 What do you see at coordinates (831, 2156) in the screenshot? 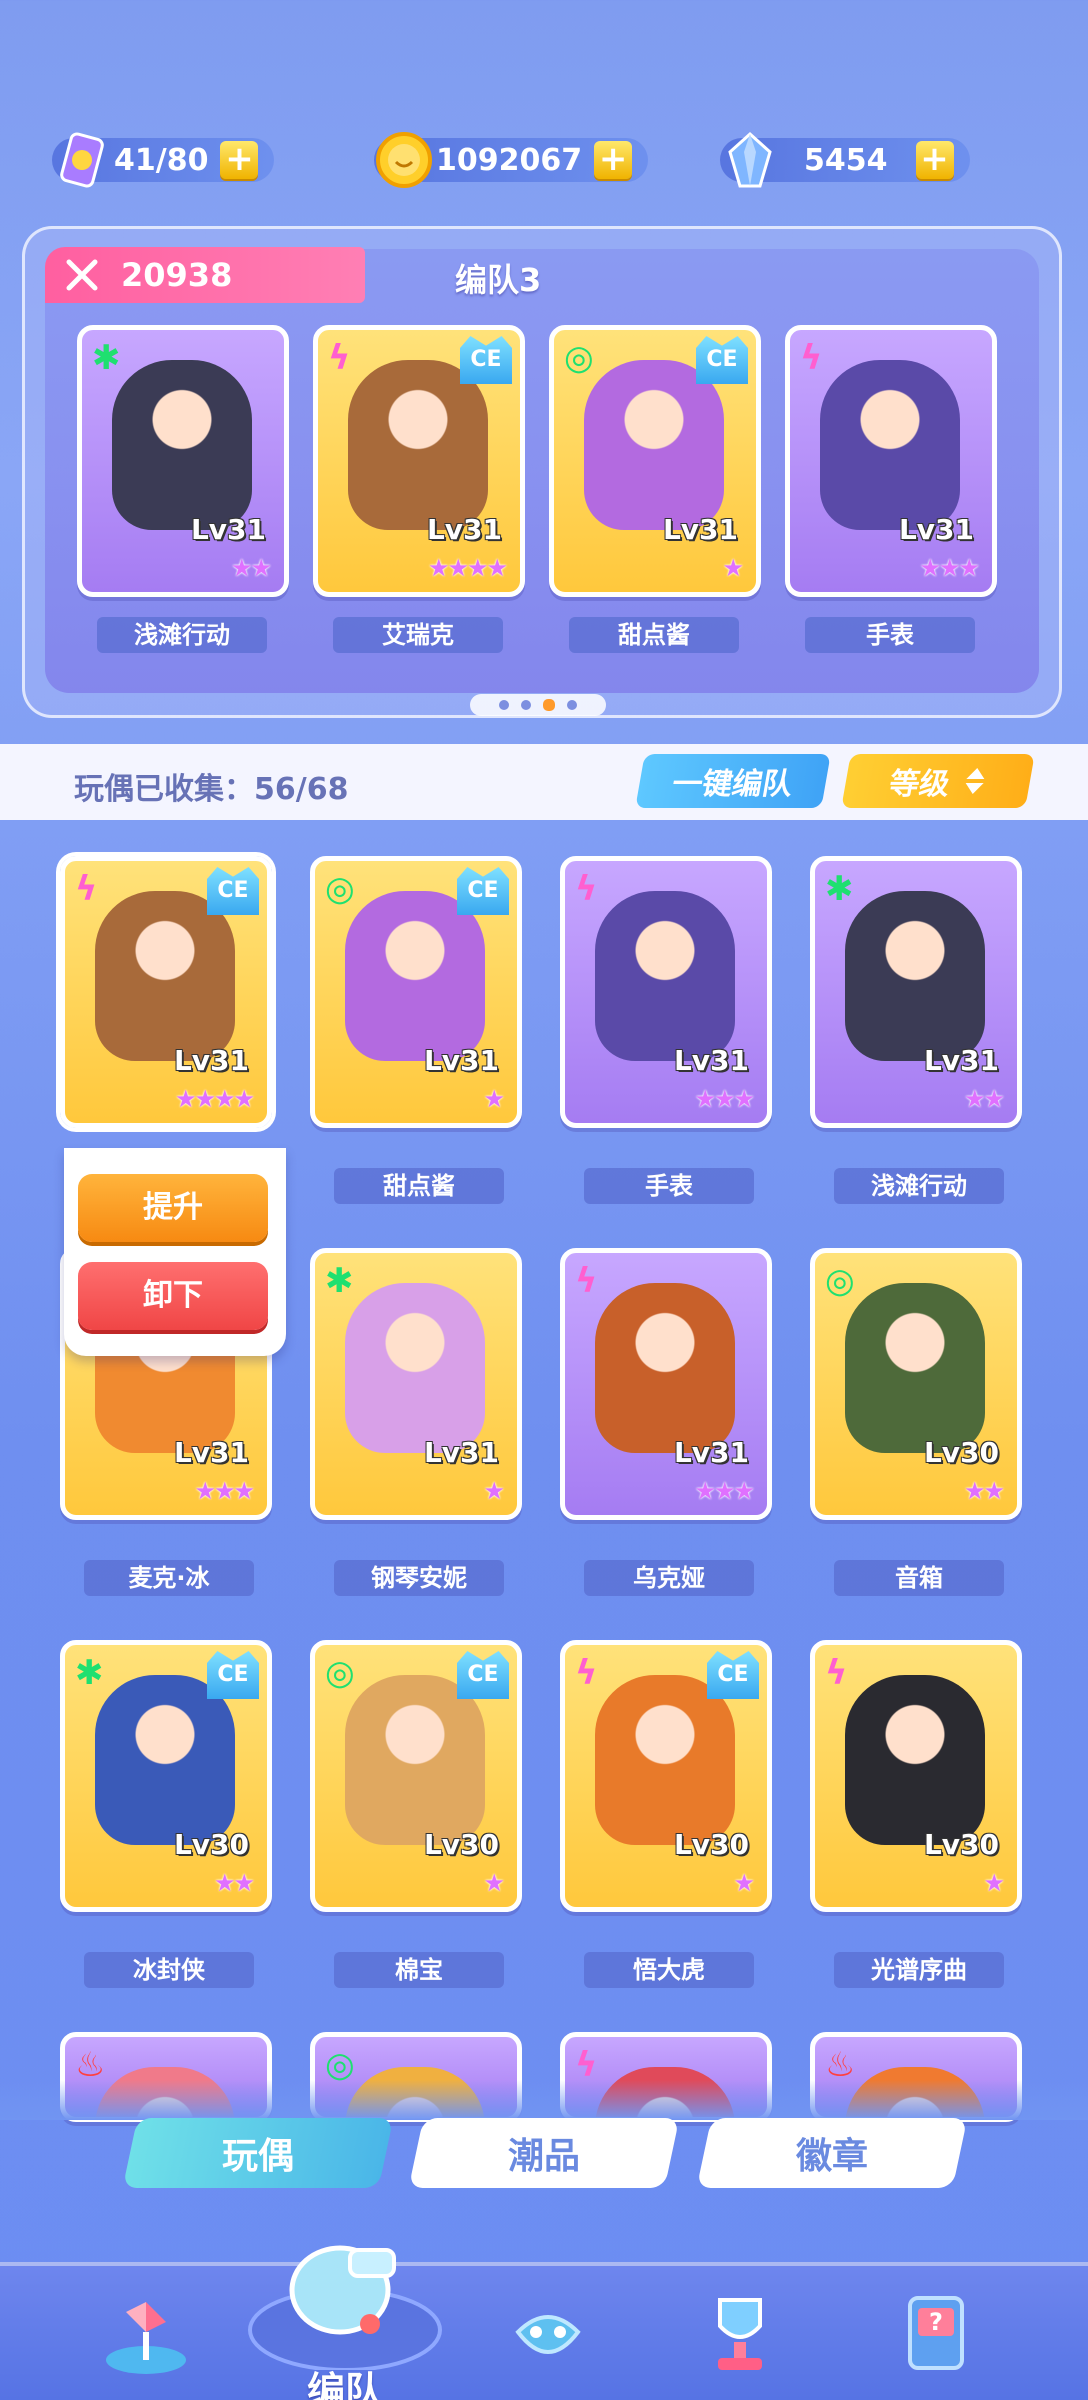
I see `tab-label: 徽章` at bounding box center [831, 2156].